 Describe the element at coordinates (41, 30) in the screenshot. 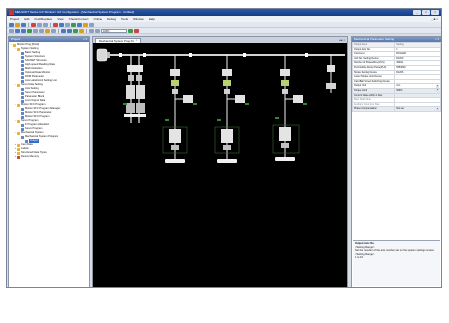

I see `clutch-icon` at that location.